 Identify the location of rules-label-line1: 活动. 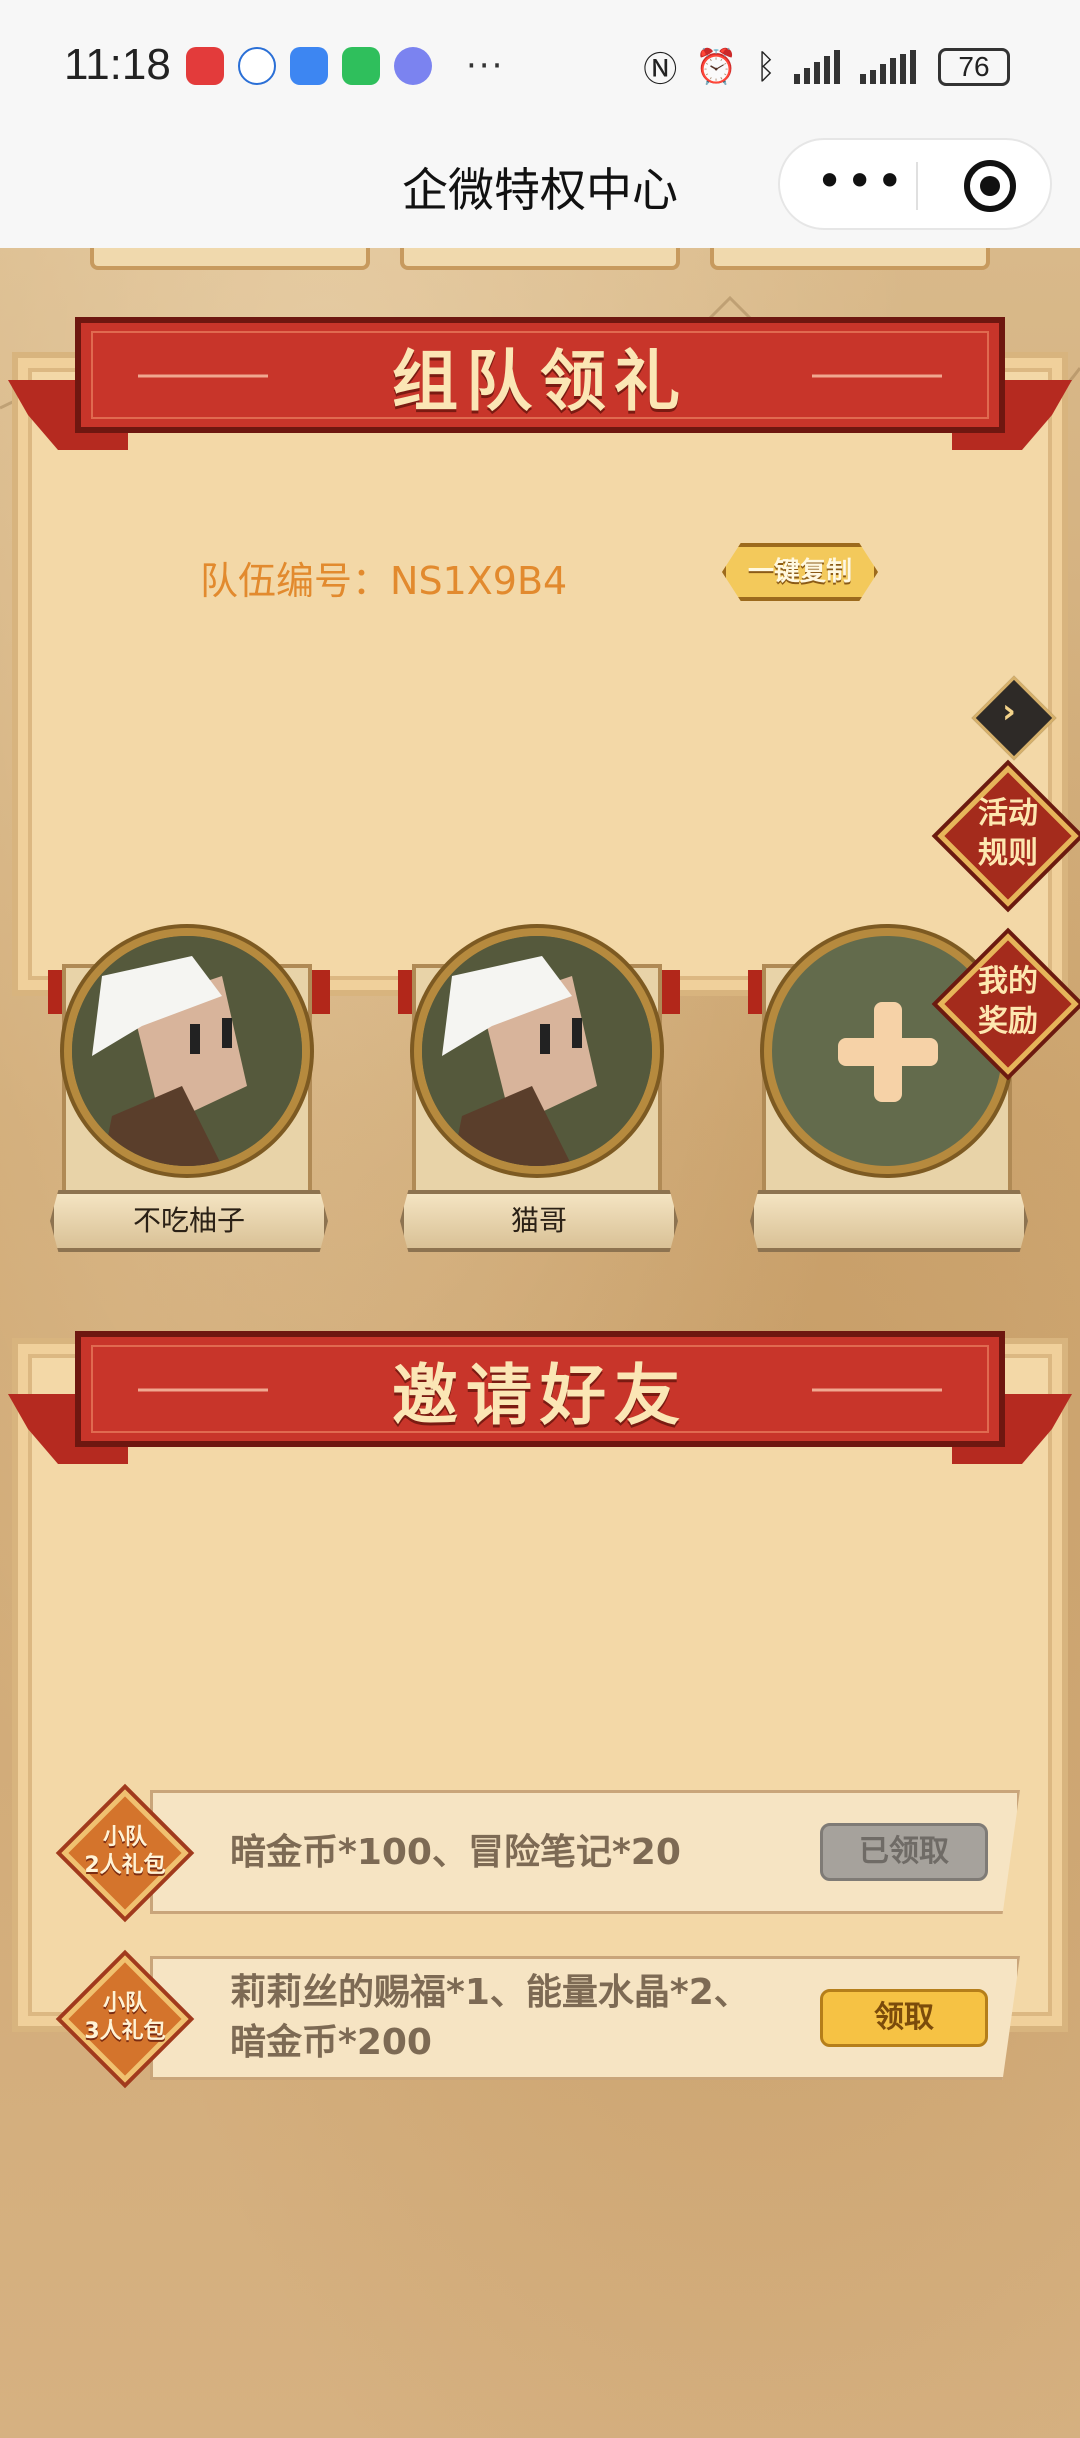
(1008, 813).